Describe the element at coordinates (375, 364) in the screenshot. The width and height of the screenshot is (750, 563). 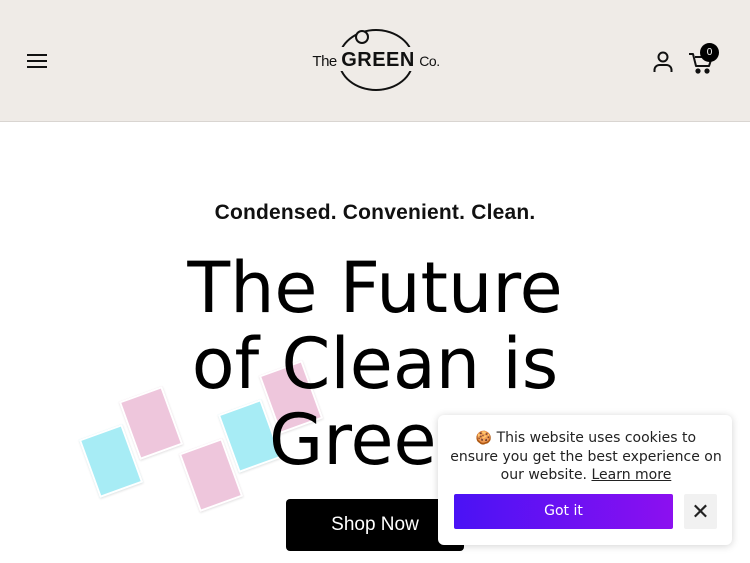
I see `headline-line-2: of Clean is` at that location.